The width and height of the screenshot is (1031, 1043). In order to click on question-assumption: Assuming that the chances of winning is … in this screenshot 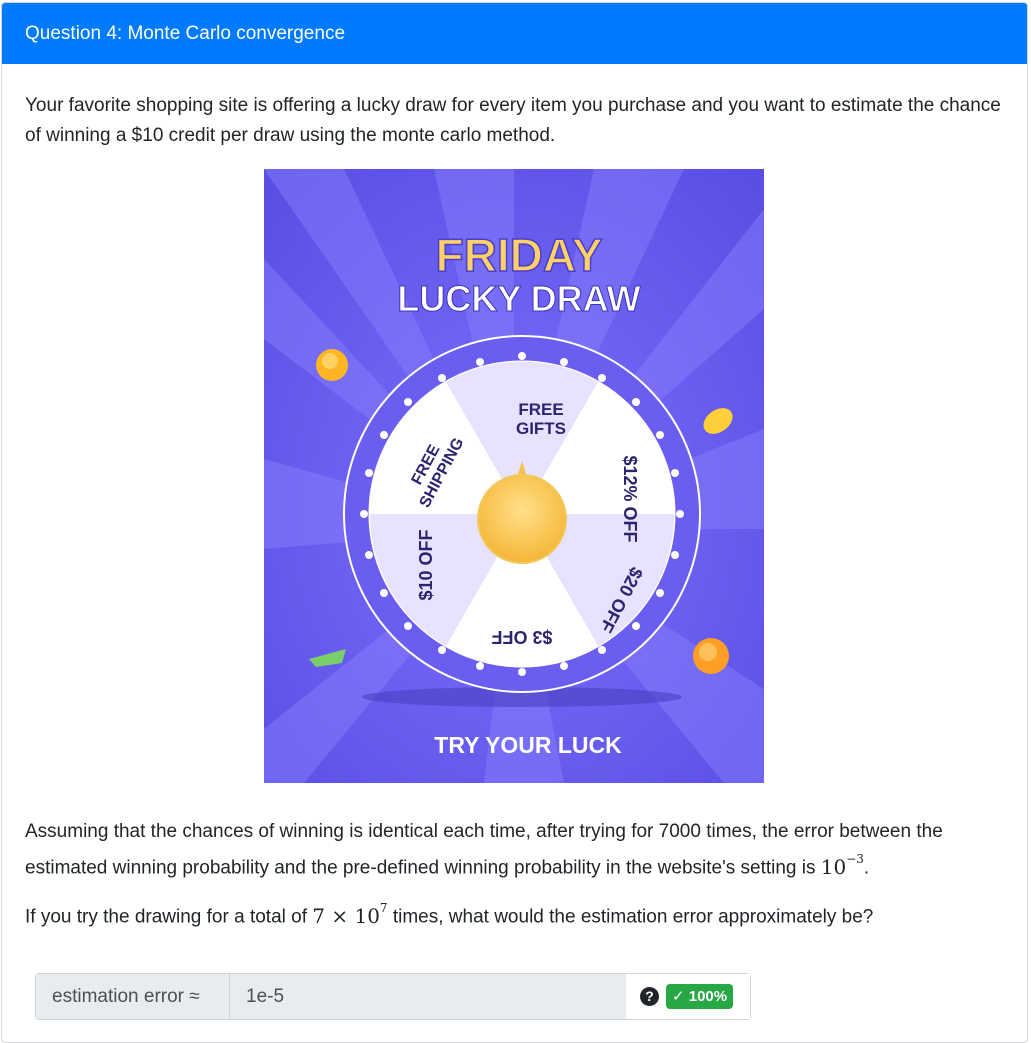, I will do `click(515, 850)`.